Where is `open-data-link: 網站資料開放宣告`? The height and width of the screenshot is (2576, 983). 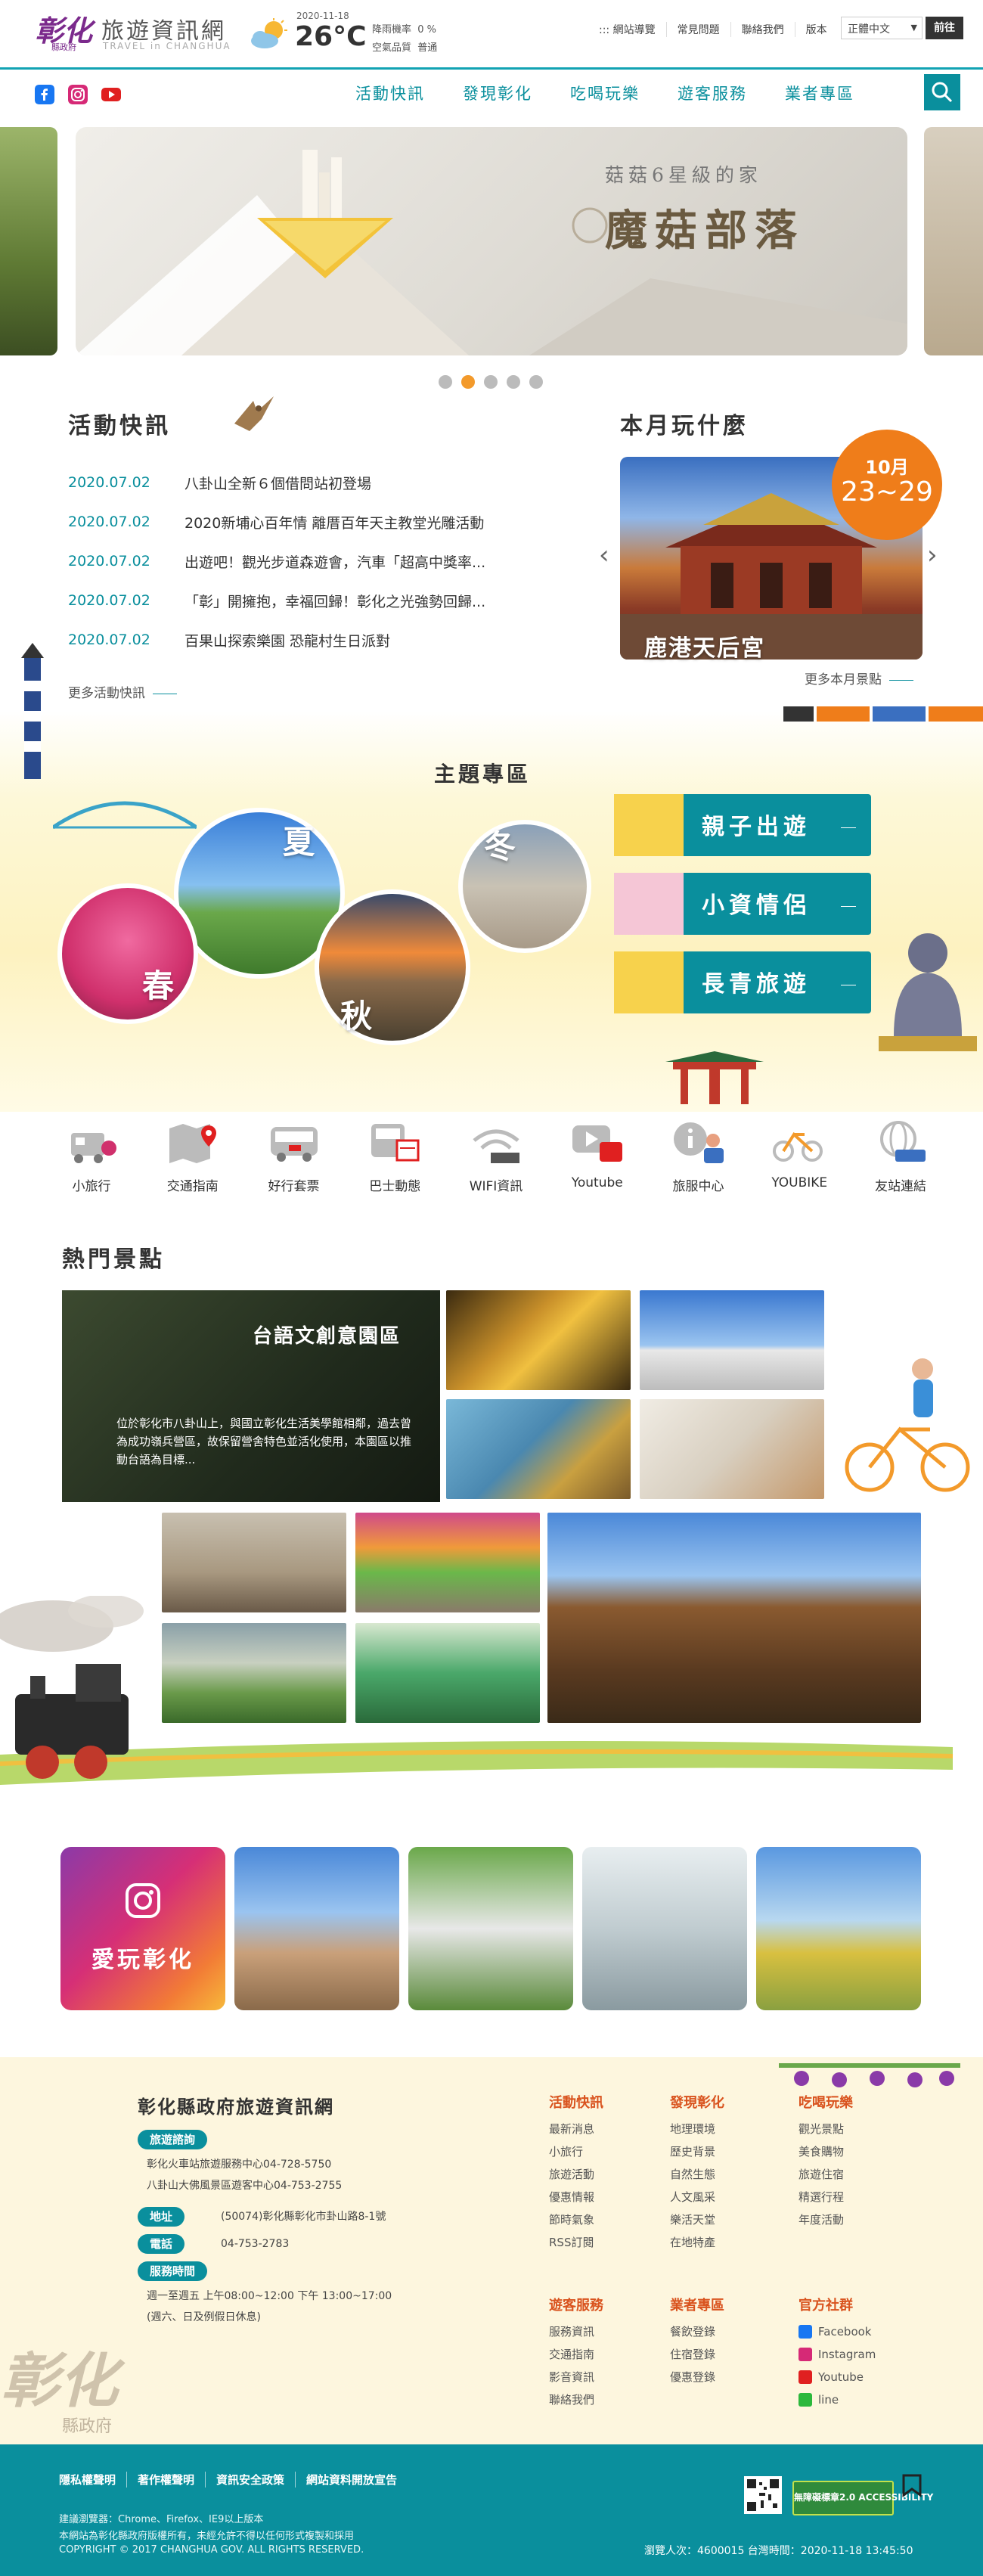
open-data-link: 網站資料開放宣告 is located at coordinates (357, 2480).